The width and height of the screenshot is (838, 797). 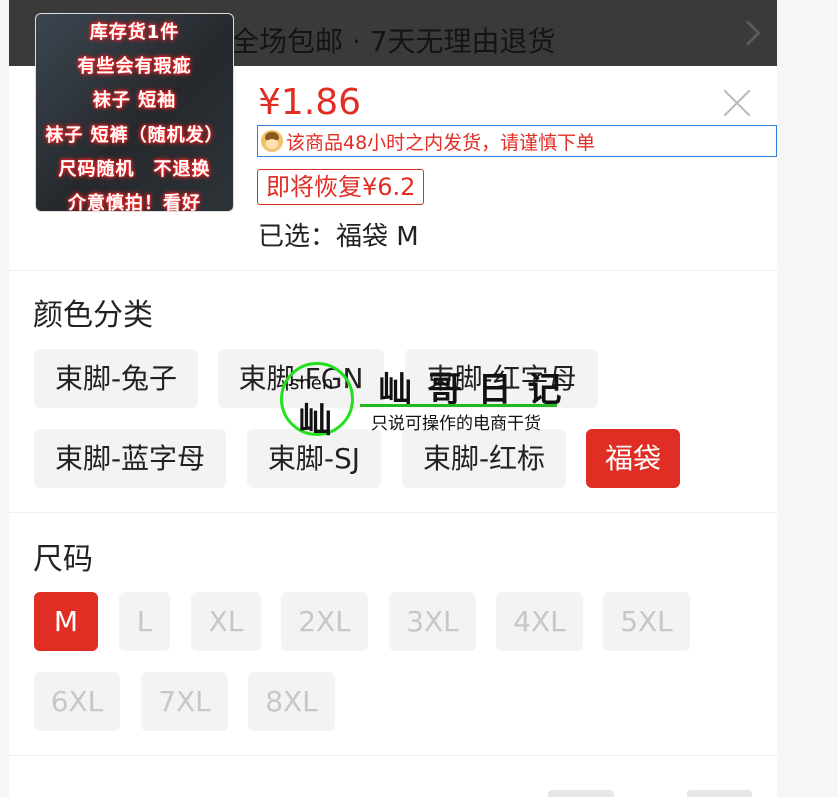 I want to click on thumb-line: 袜子 短裤（随机发）, so click(x=134, y=135).